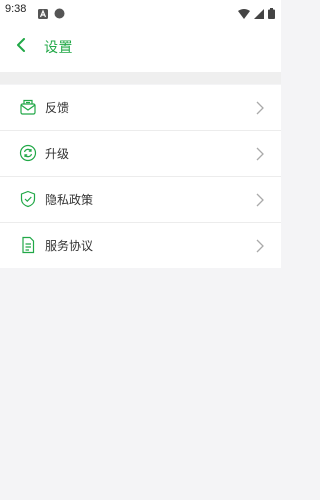  I want to click on feedback-mail-icon, so click(28, 107).